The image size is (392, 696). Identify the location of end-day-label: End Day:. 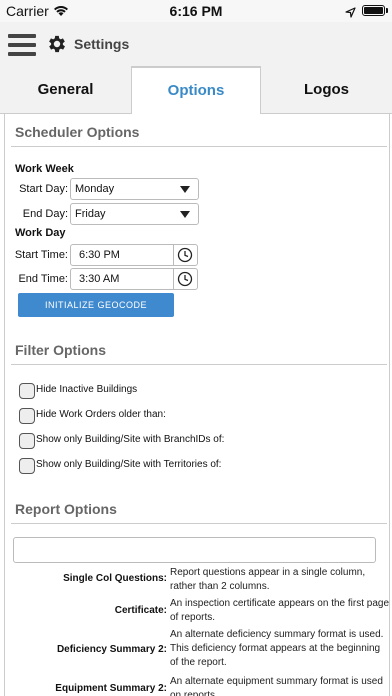
(45, 214).